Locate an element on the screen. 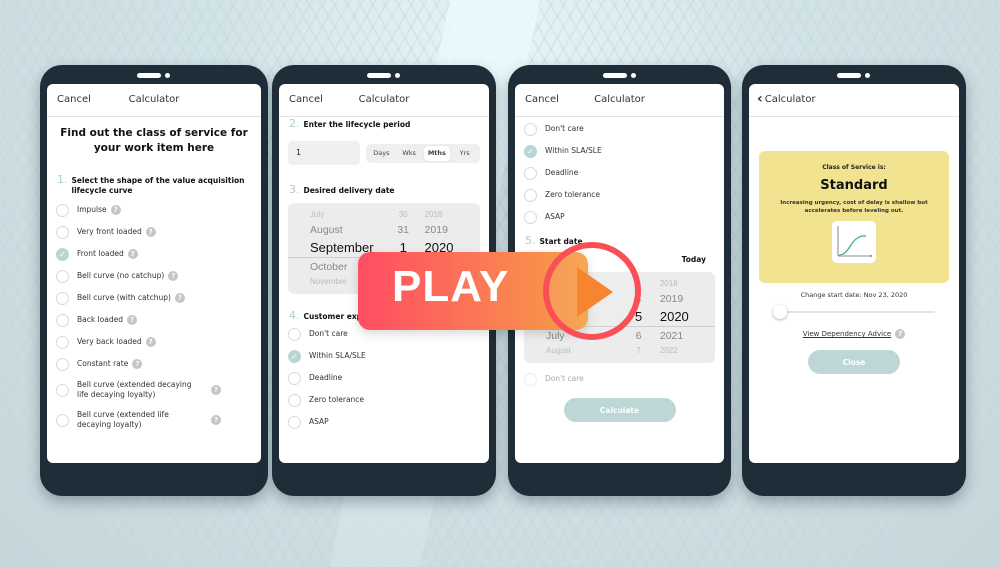 This screenshot has height=567, width=1000. s-curve-icon is located at coordinates (855, 242).